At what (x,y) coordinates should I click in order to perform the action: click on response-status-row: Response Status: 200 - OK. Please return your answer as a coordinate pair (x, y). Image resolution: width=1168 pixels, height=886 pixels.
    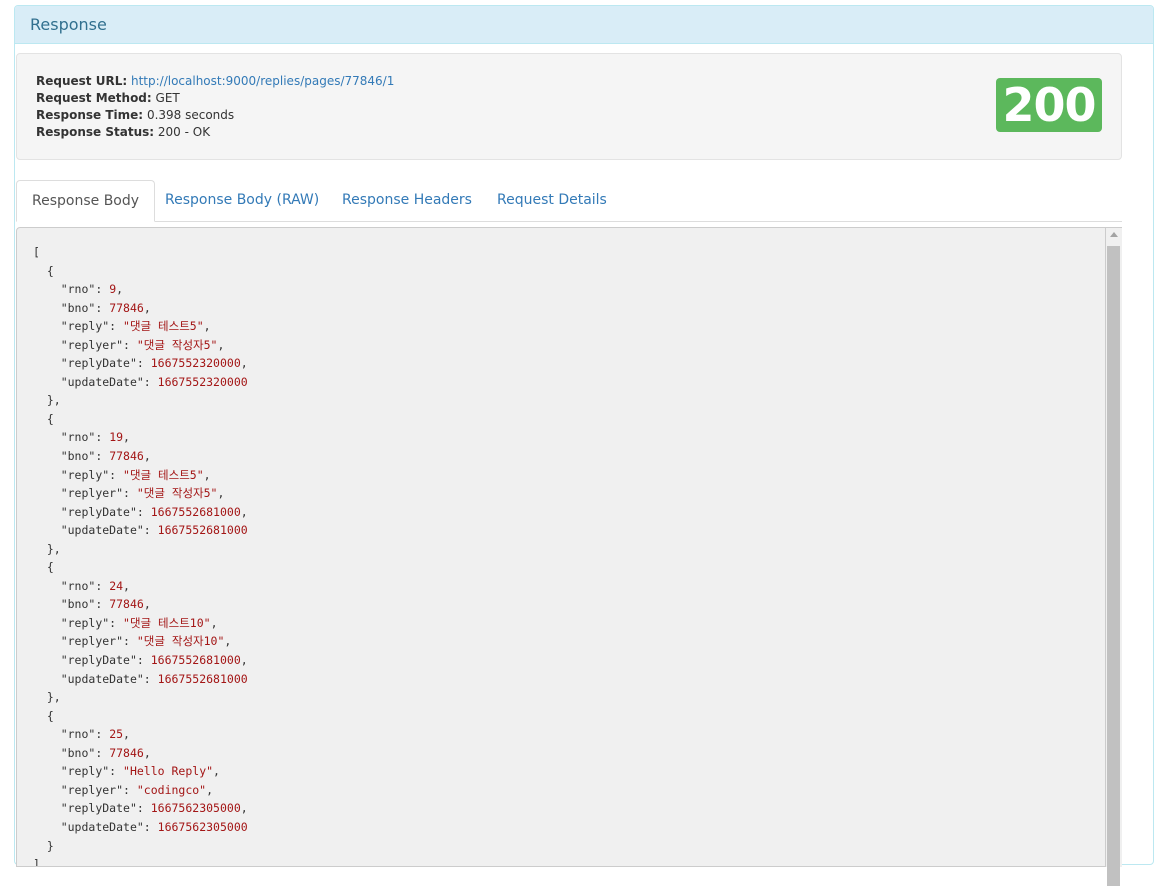
    Looking at the image, I should click on (569, 132).